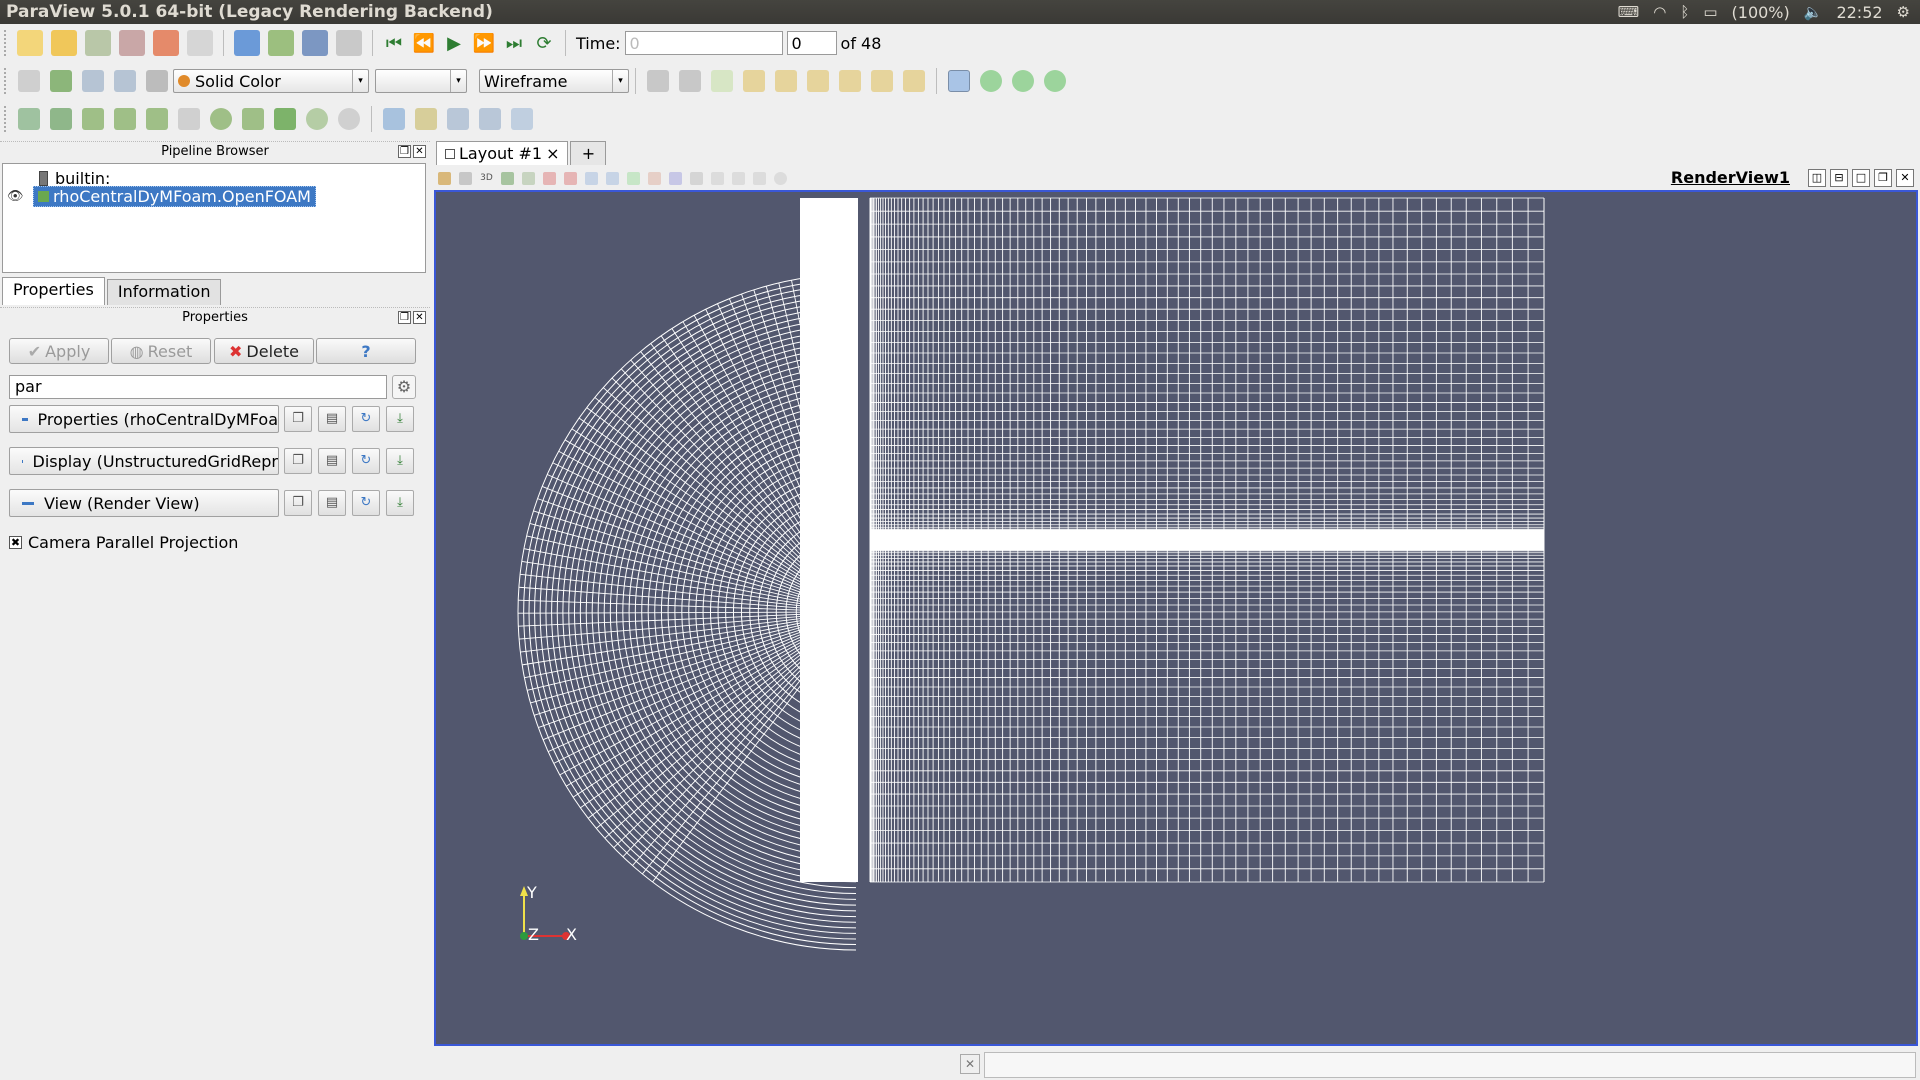 This screenshot has width=1920, height=1080. What do you see at coordinates (786, 81) in the screenshot?
I see `view-minus-x-icon` at bounding box center [786, 81].